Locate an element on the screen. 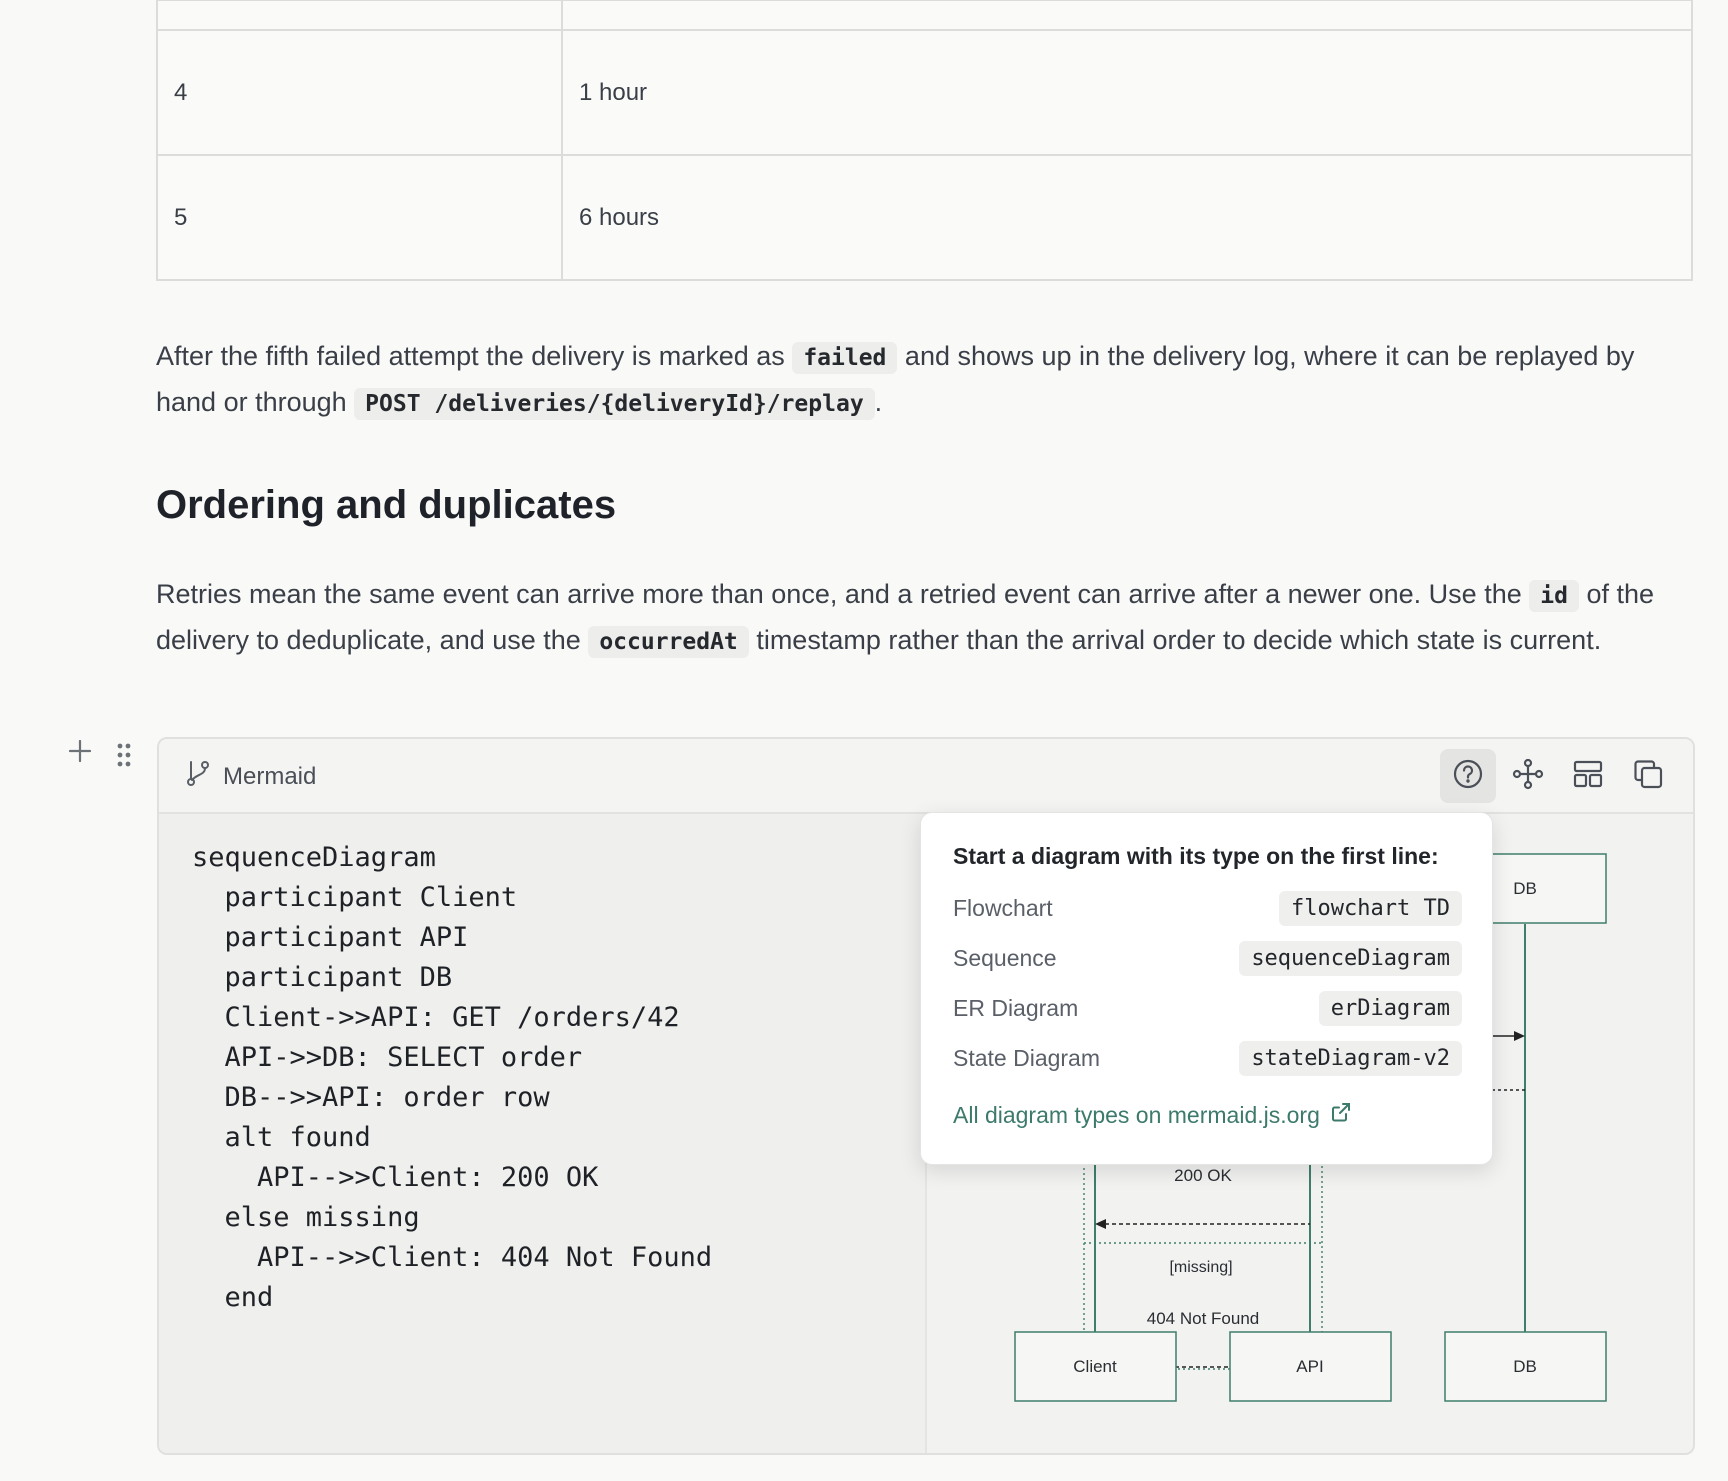  message-arrowhead-select-order is located at coordinates (1519, 1036).